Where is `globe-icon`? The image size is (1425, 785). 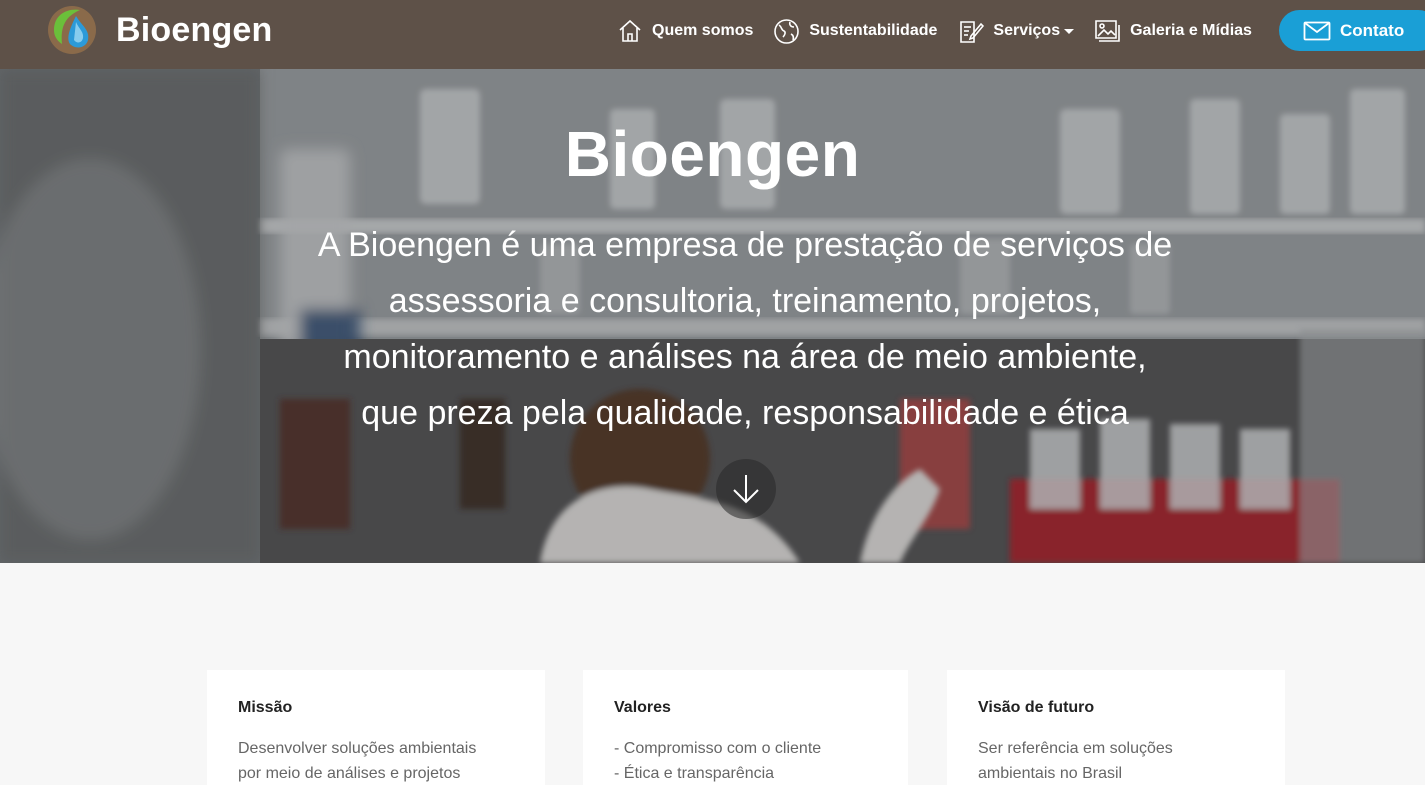 globe-icon is located at coordinates (787, 31).